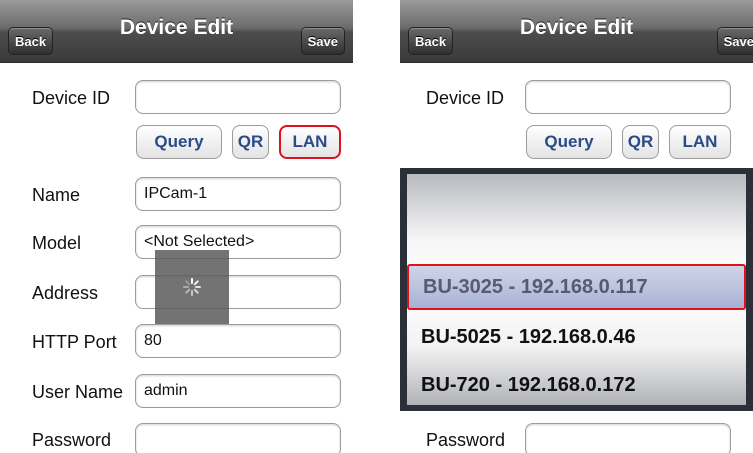 This screenshot has height=453, width=753. Describe the element at coordinates (576, 287) in the screenshot. I see `picker-option-selected: BU-3025 - 192.168.0.117` at that location.